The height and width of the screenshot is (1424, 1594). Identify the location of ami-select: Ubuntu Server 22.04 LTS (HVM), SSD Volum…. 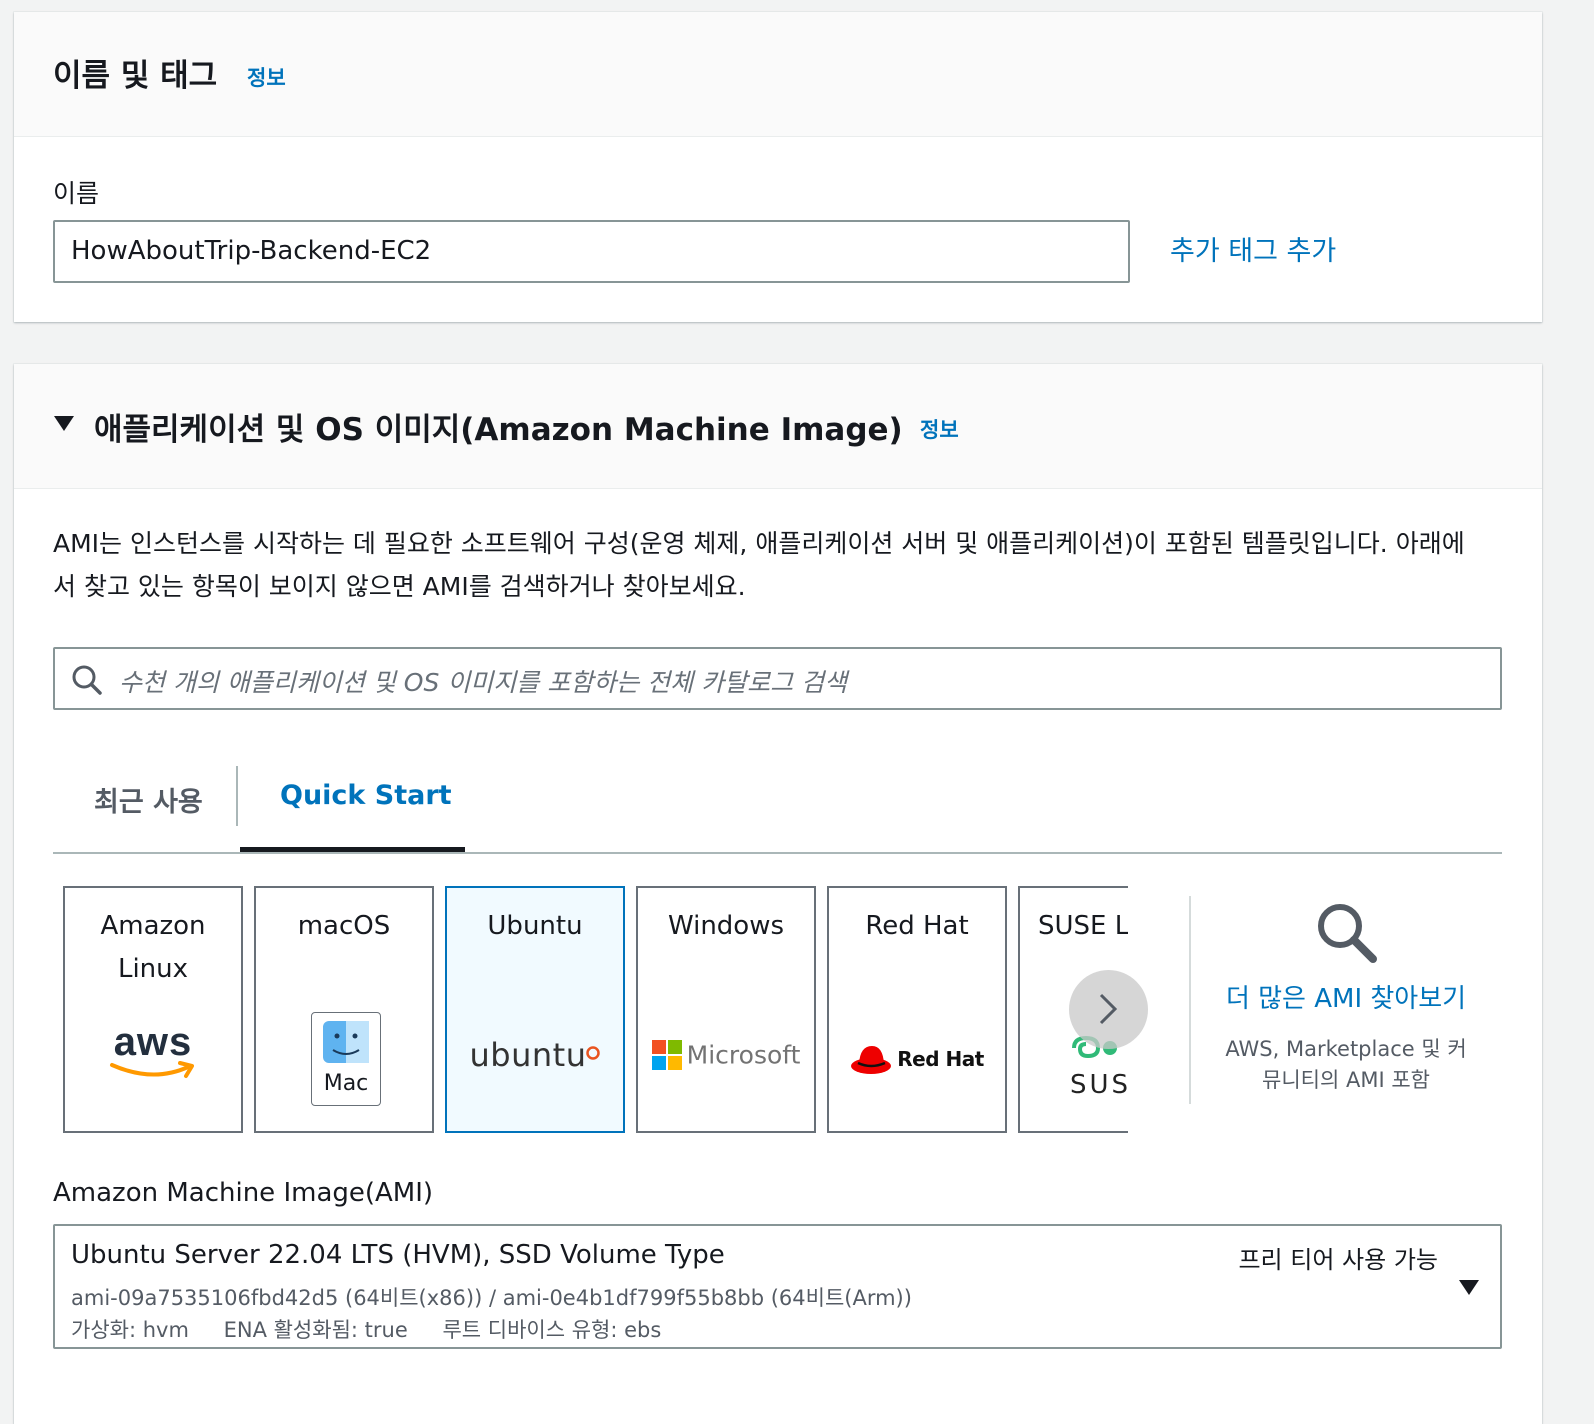
(777, 1286).